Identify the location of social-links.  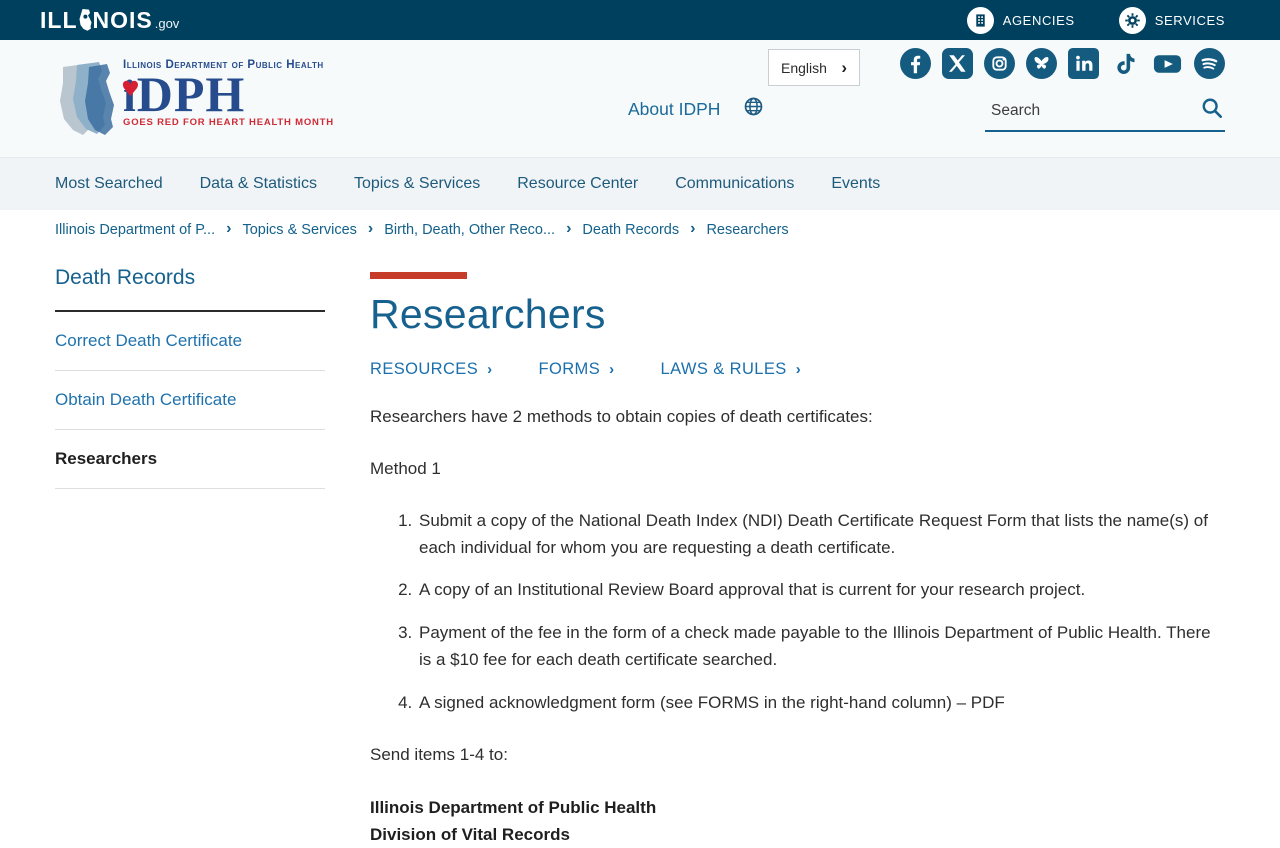
(1062, 63).